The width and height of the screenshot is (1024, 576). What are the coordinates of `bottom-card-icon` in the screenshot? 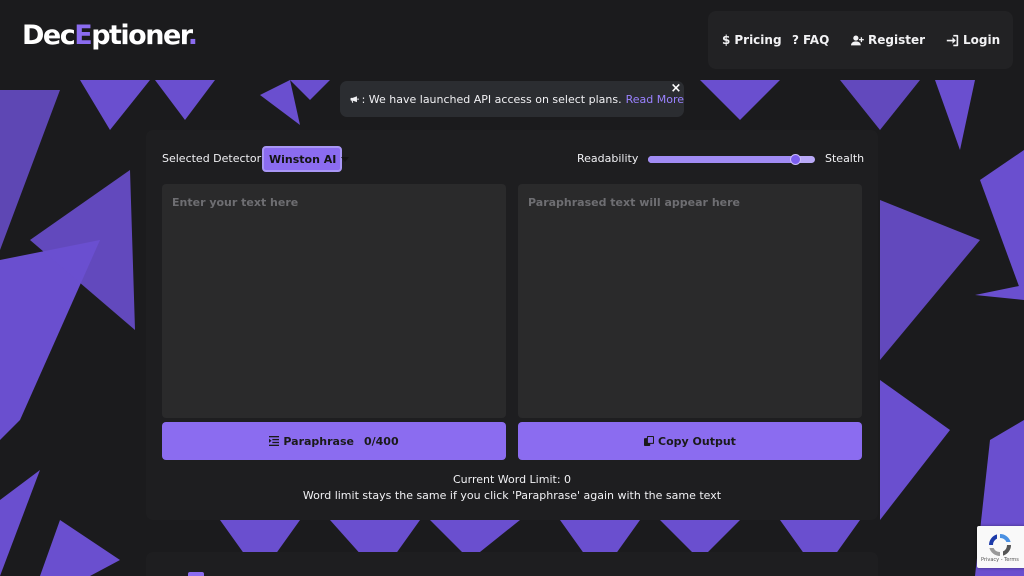 It's located at (196, 574).